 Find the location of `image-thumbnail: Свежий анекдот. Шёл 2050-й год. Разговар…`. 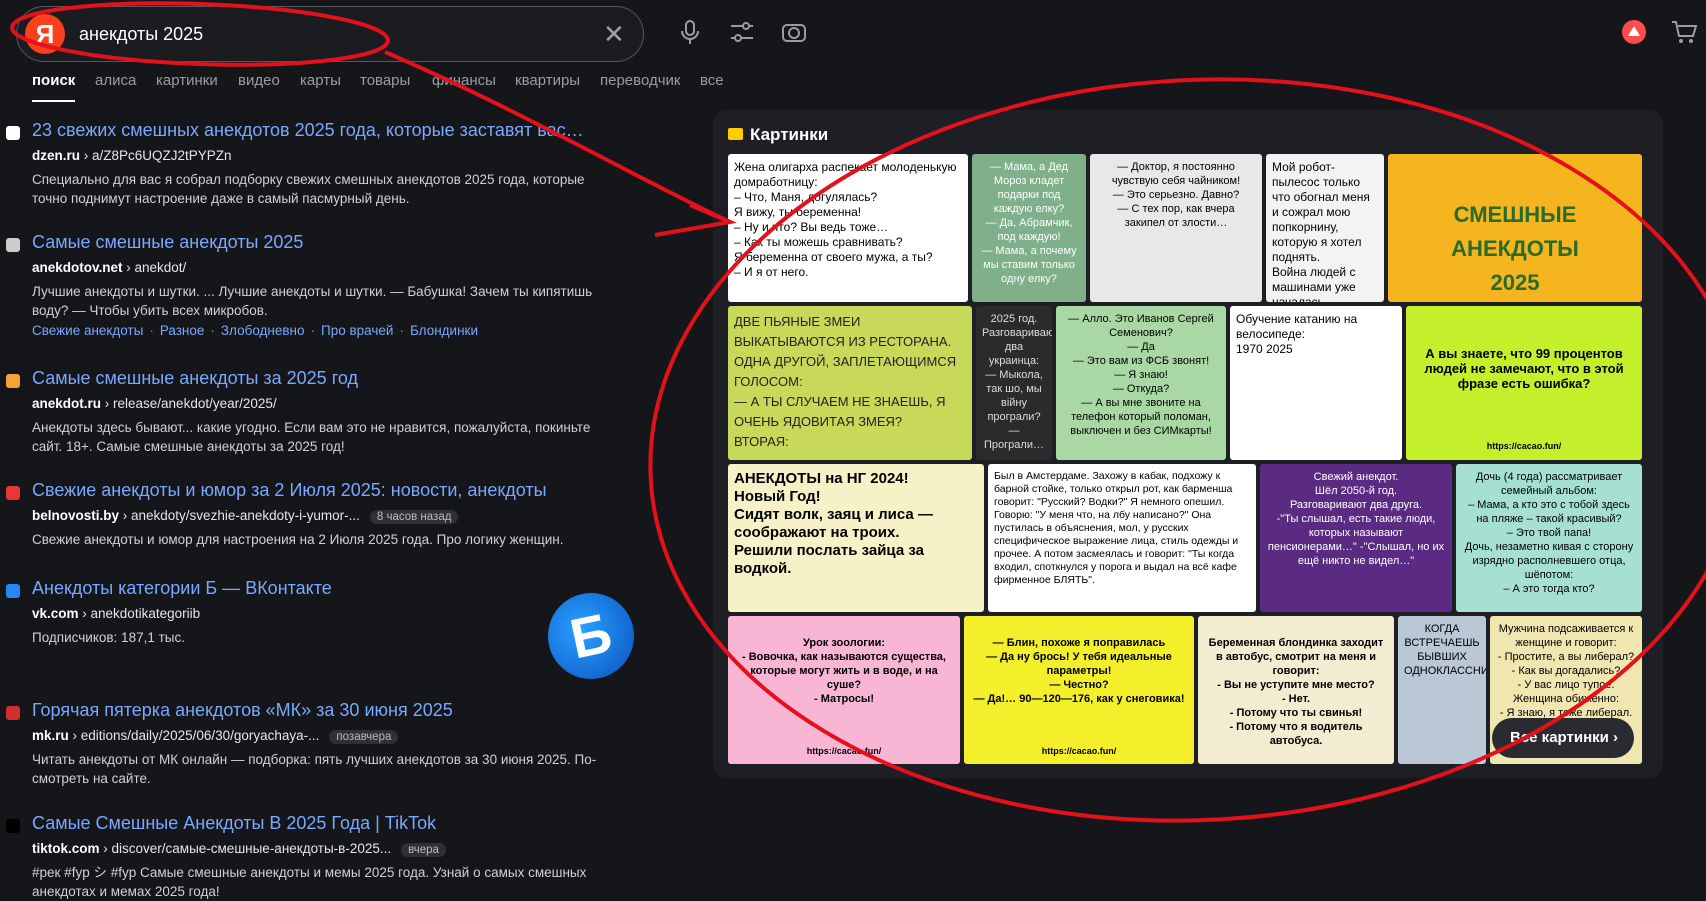

image-thumbnail: Свежий анекдот. Шёл 2050-й год. Разговар… is located at coordinates (1356, 538).